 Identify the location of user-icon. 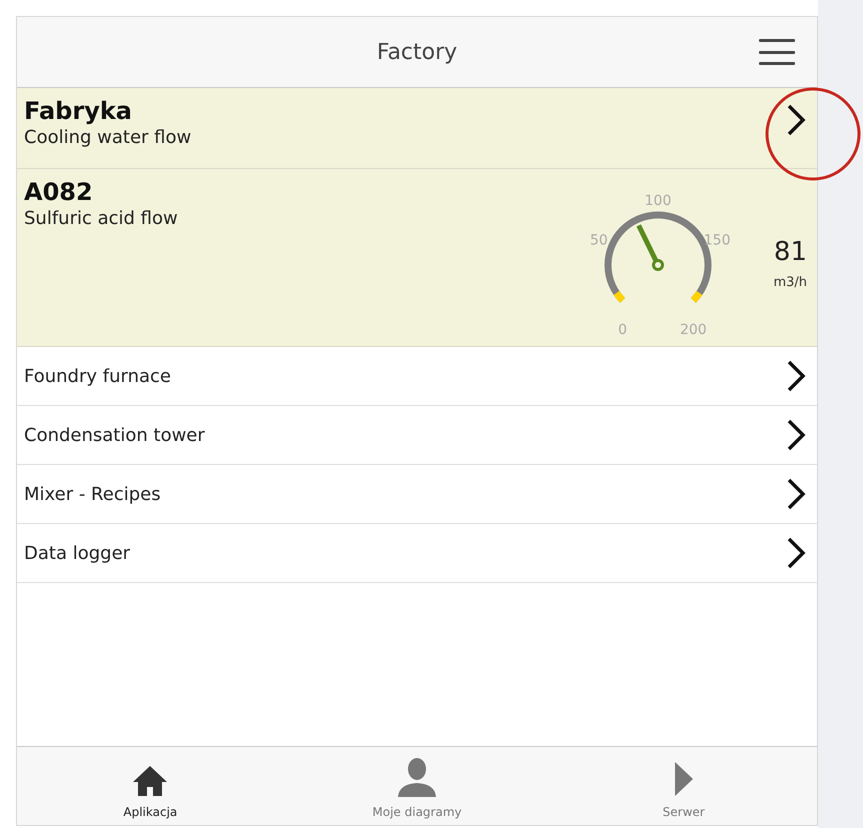
(417, 777).